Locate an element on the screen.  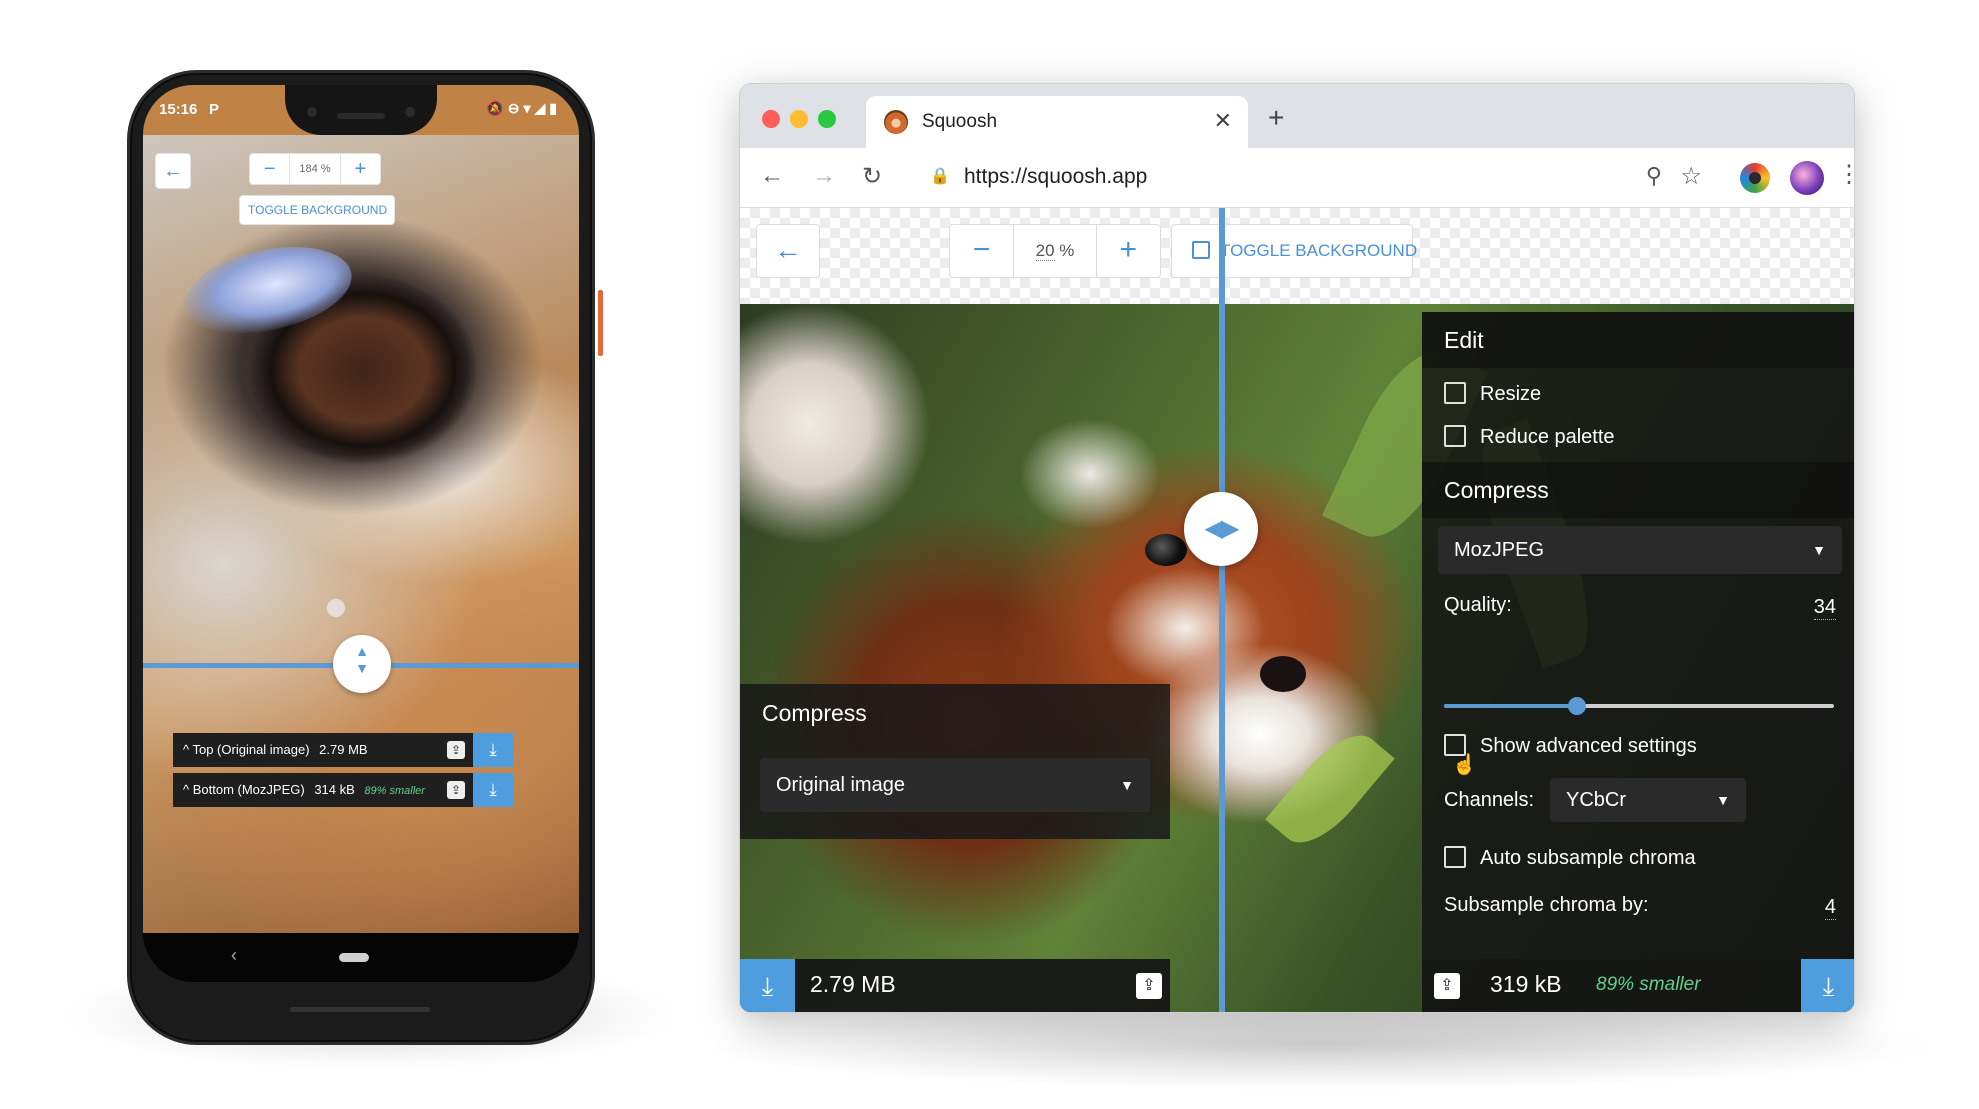
left-compress-heading: Compress is located at coordinates (814, 713).